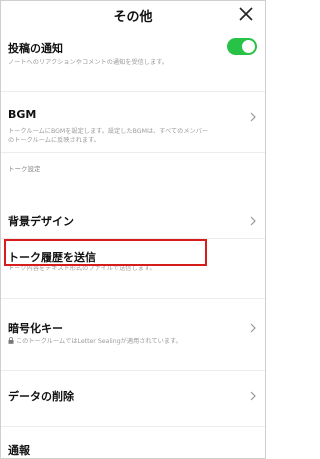 Image resolution: width=320 pixels, height=459 pixels. What do you see at coordinates (99, 341) in the screenshot?
I see `encryption-key-desc: このトークルームではLetter Sealingが適用されています。` at bounding box center [99, 341].